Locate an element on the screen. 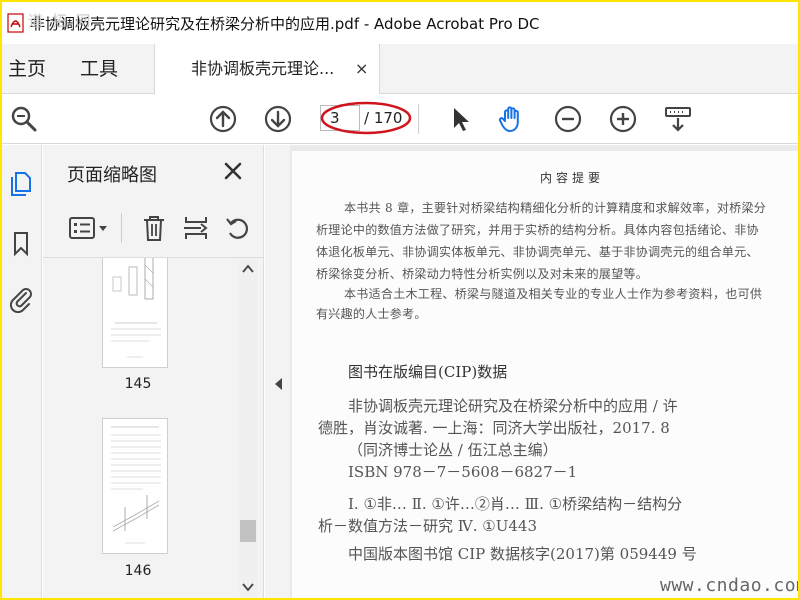  rotate-icon is located at coordinates (238, 228).